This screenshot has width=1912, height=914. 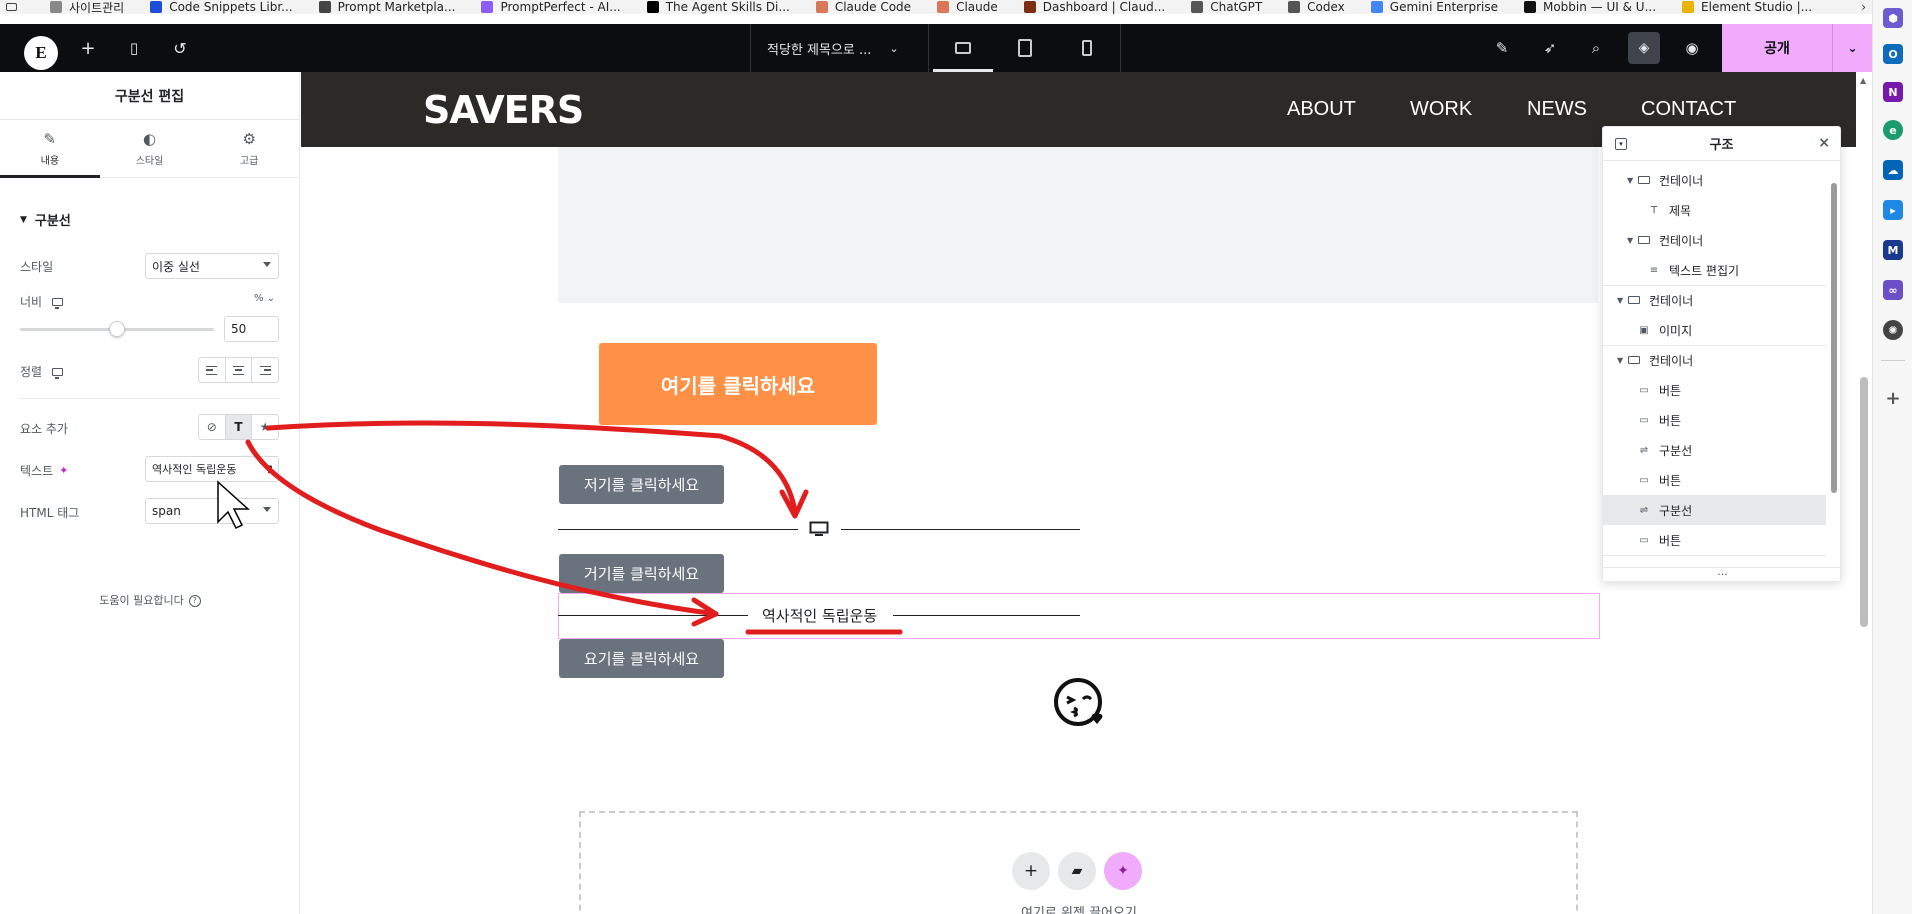 I want to click on canvas-scroll-thumb, so click(x=1864, y=502).